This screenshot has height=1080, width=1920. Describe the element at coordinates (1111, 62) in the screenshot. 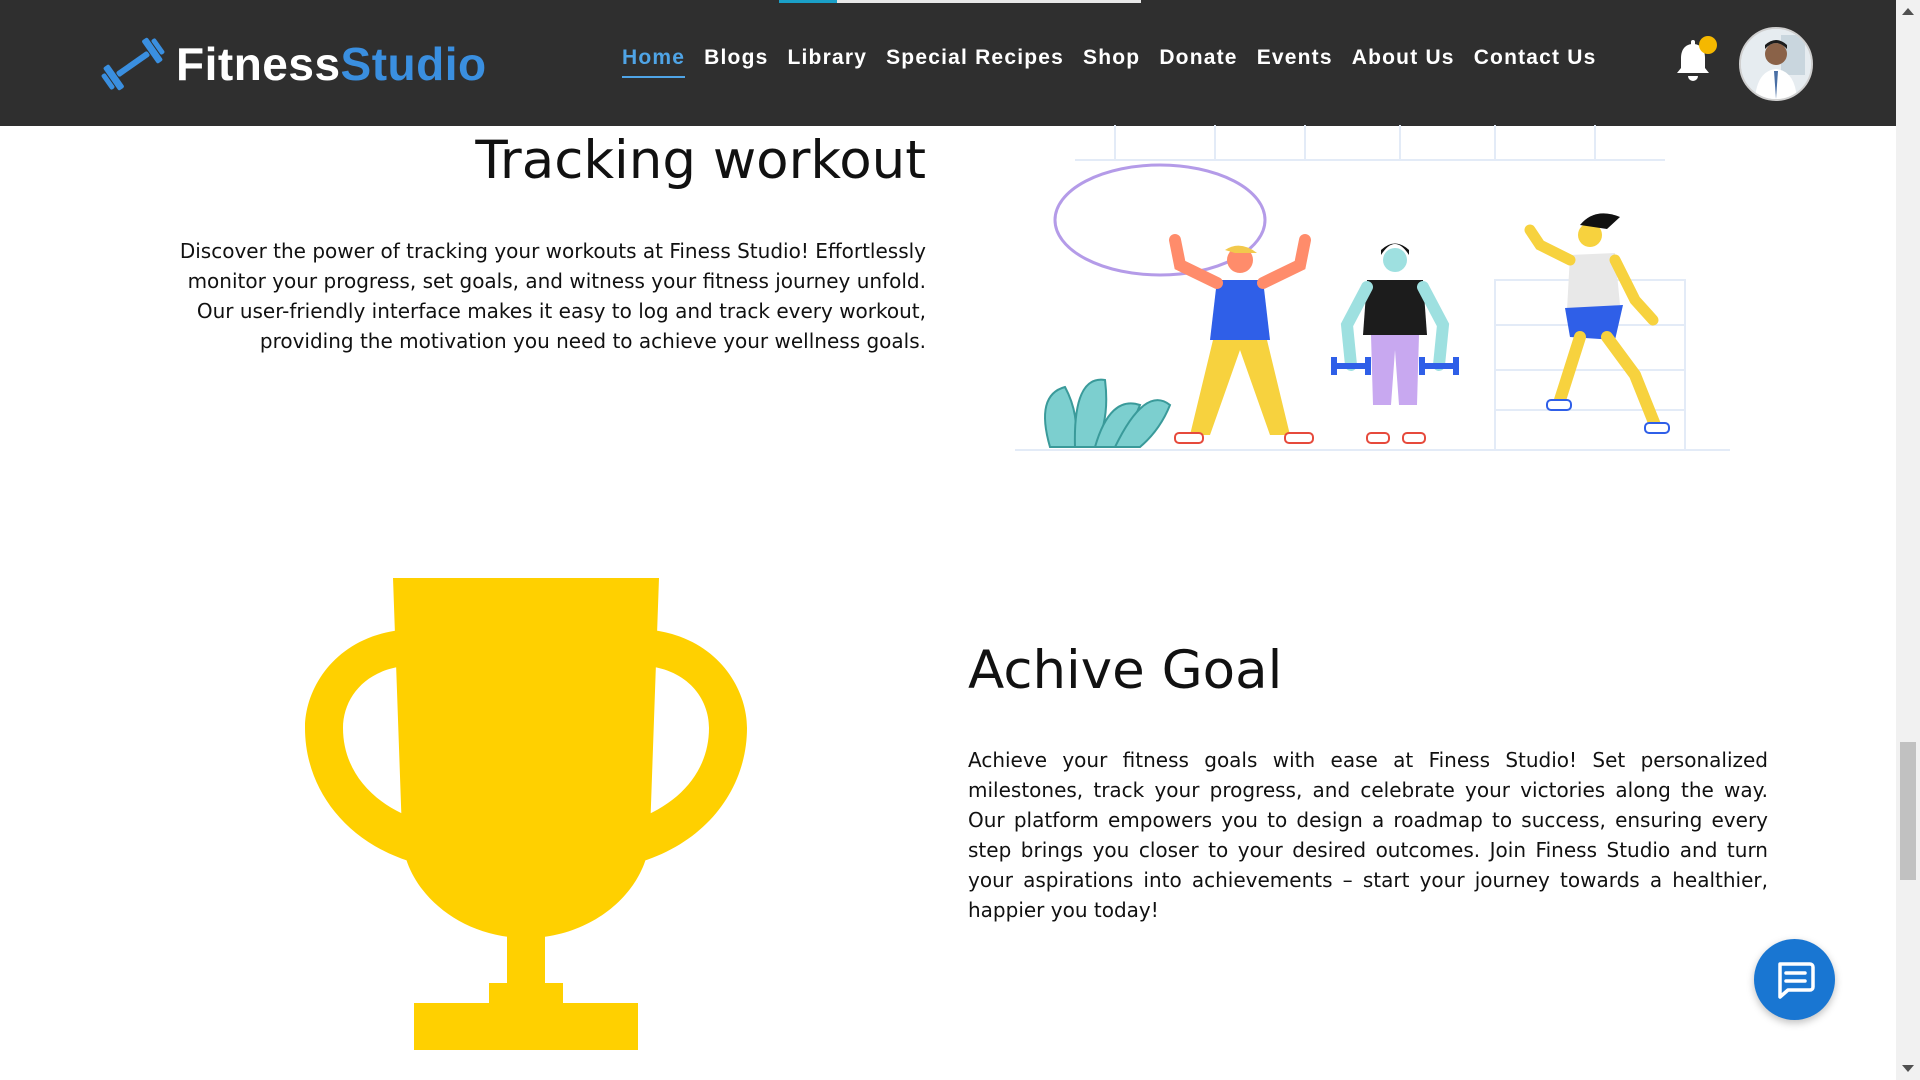

I see `nav-item-shop: Shop` at that location.